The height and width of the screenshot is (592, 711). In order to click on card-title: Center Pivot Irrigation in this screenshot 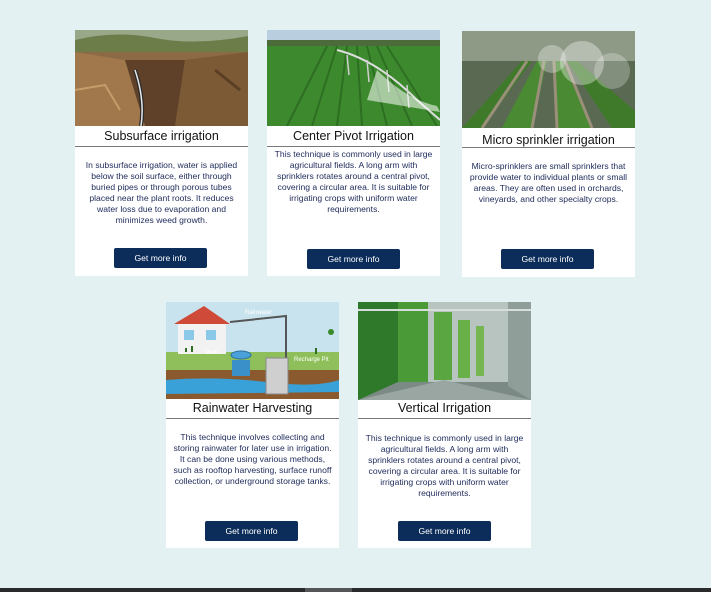, I will do `click(353, 136)`.